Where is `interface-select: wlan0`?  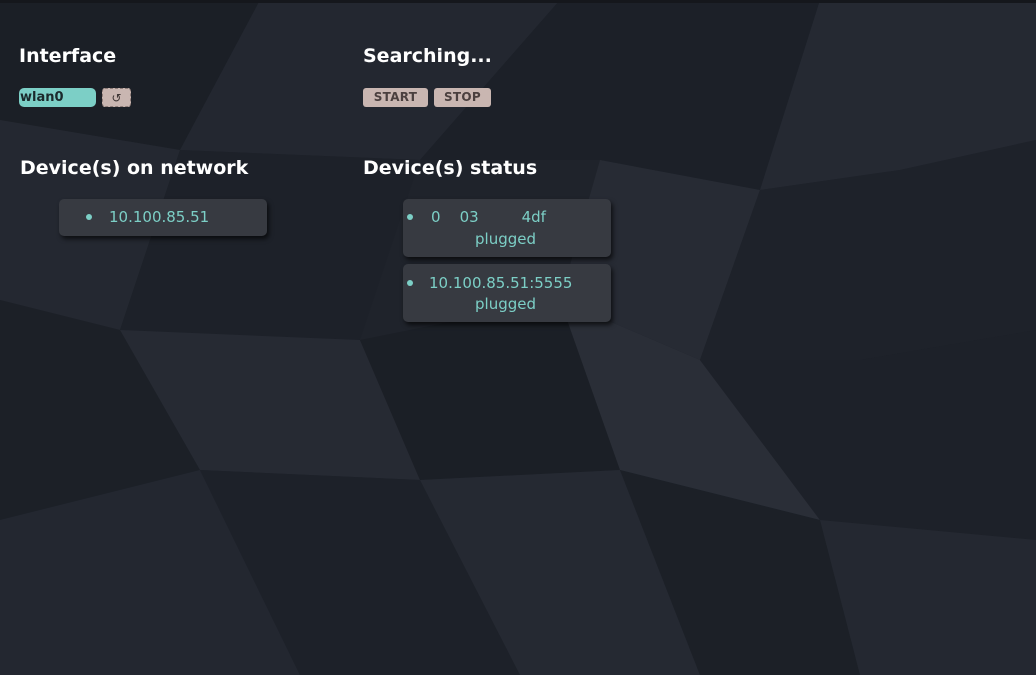 interface-select: wlan0 is located at coordinates (57, 97).